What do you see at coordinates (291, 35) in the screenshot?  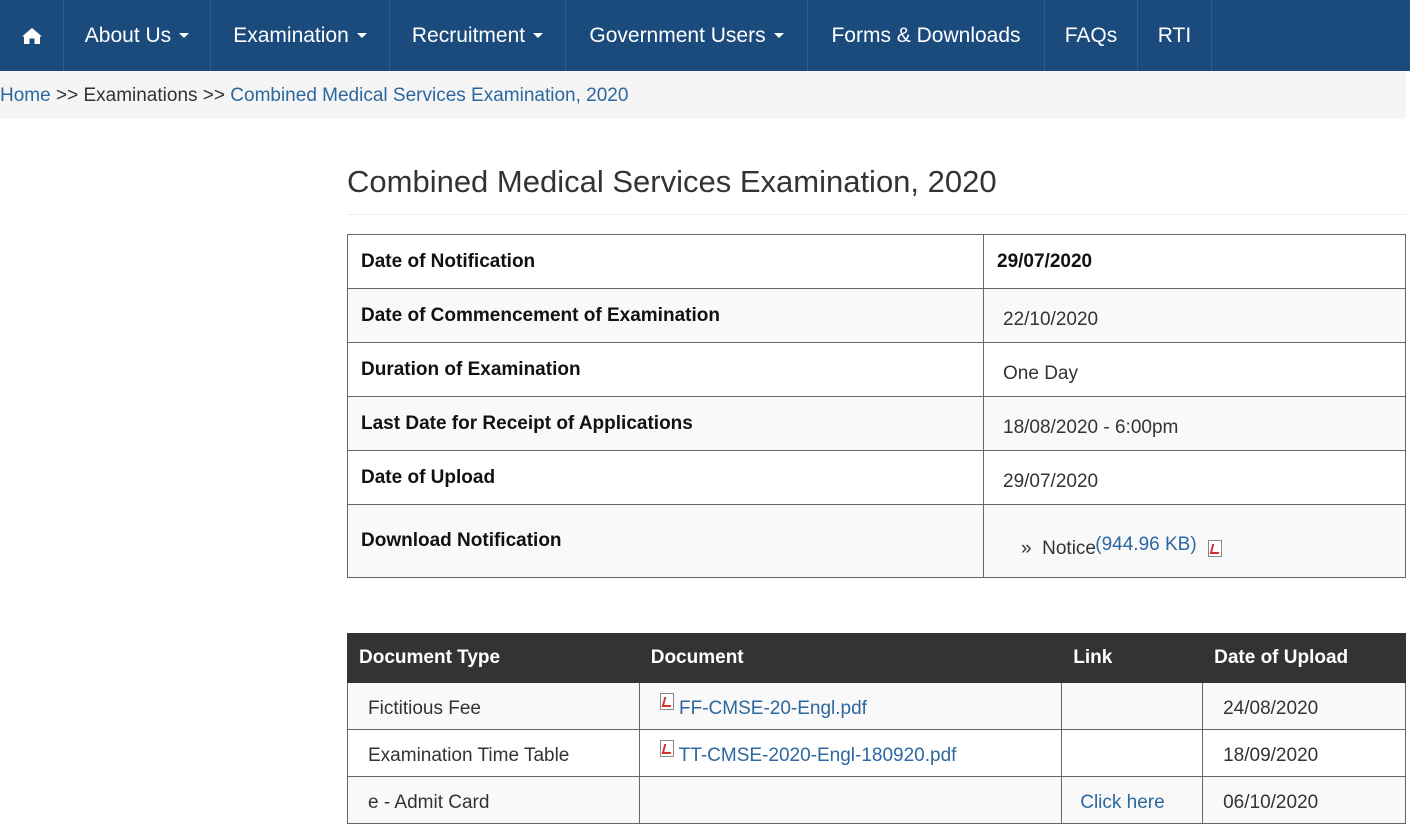 I see `nav-label: Examination` at bounding box center [291, 35].